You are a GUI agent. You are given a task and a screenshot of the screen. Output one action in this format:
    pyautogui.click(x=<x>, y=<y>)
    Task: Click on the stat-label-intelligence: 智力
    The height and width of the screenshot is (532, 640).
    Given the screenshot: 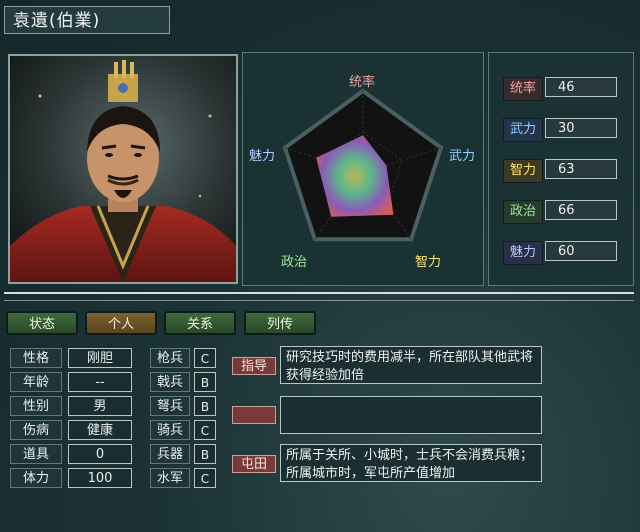 What is the action you would take?
    pyautogui.click(x=523, y=171)
    